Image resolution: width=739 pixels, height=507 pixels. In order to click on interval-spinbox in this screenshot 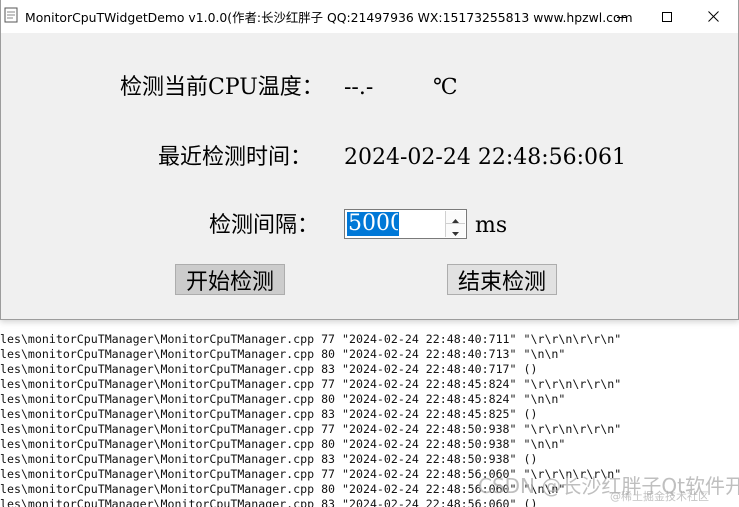, I will do `click(405, 224)`.